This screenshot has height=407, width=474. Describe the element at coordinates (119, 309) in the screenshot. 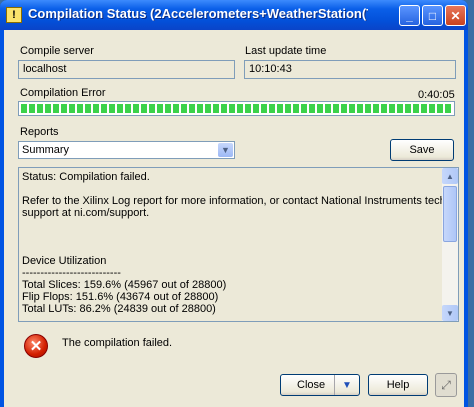

I see `report-line: Total LUTs: 86.2% (24839 out of 28800)` at that location.